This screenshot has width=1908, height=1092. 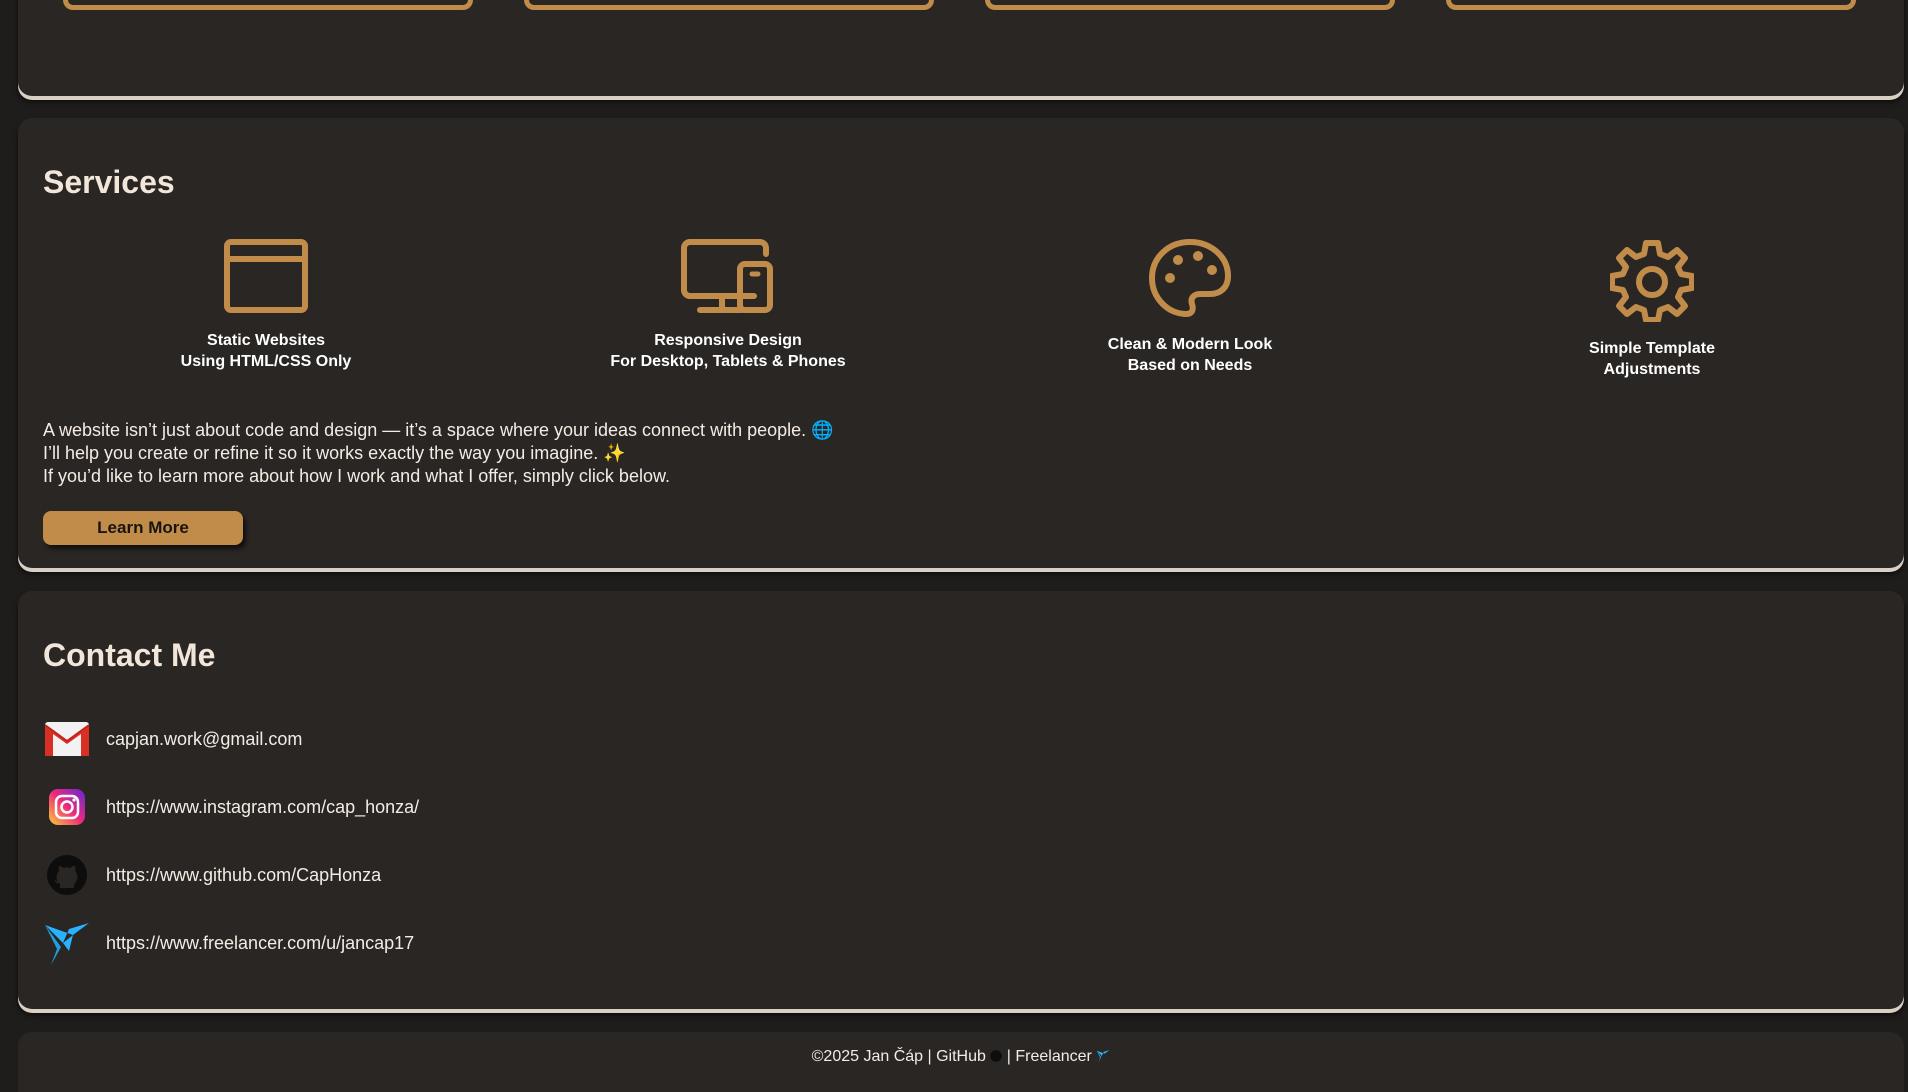 I want to click on browser-window-icon, so click(x=266, y=276).